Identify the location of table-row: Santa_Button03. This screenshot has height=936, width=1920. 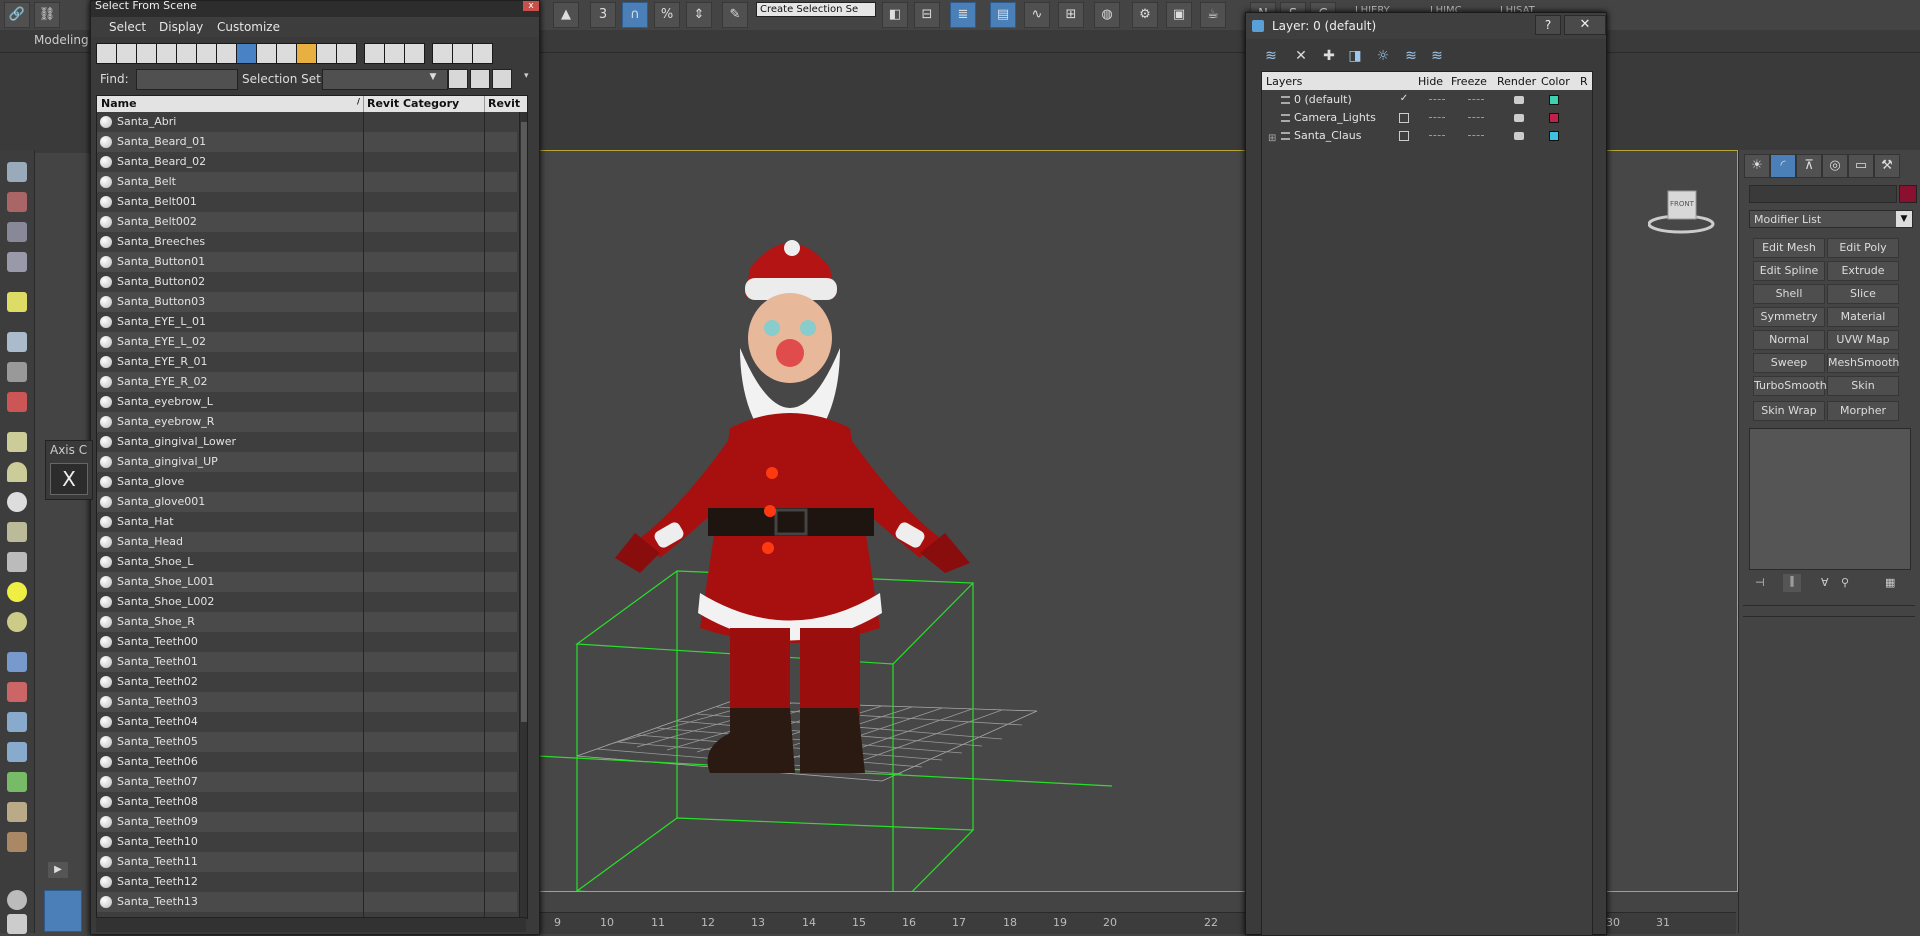
(307, 302).